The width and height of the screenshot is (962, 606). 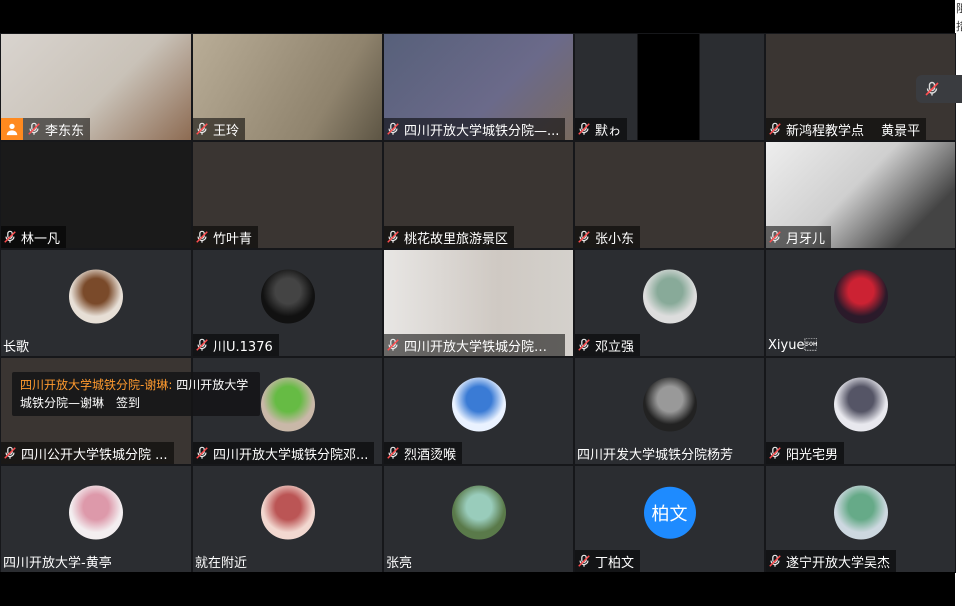 I want to click on participant-tile: 就在附近, so click(x=287, y=519).